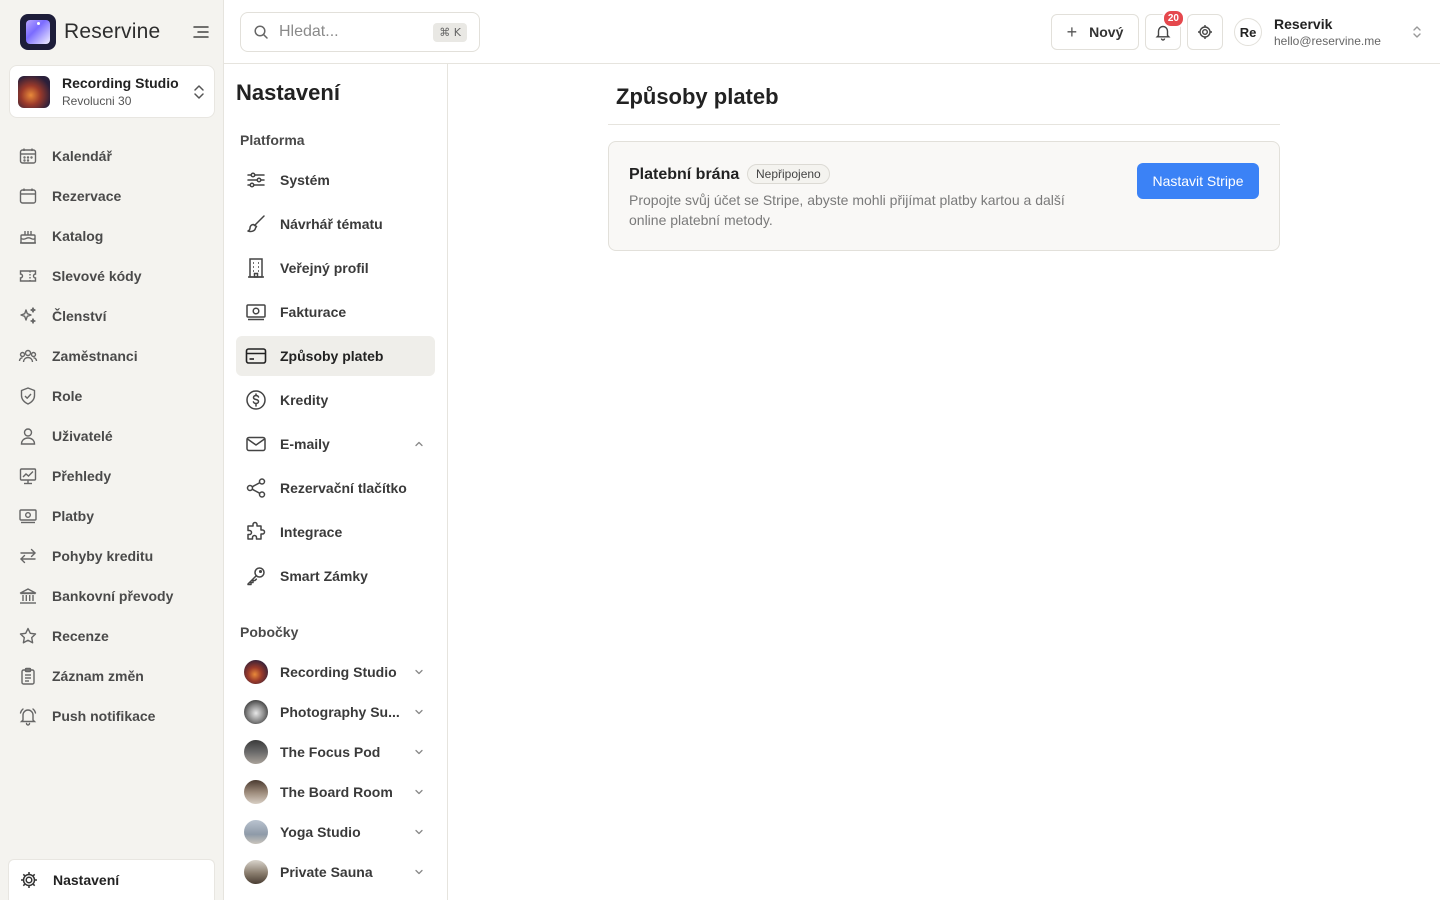 Image resolution: width=1440 pixels, height=900 pixels. What do you see at coordinates (112, 91) in the screenshot?
I see `studio-switcher: Recording Studio Revolucni 30` at bounding box center [112, 91].